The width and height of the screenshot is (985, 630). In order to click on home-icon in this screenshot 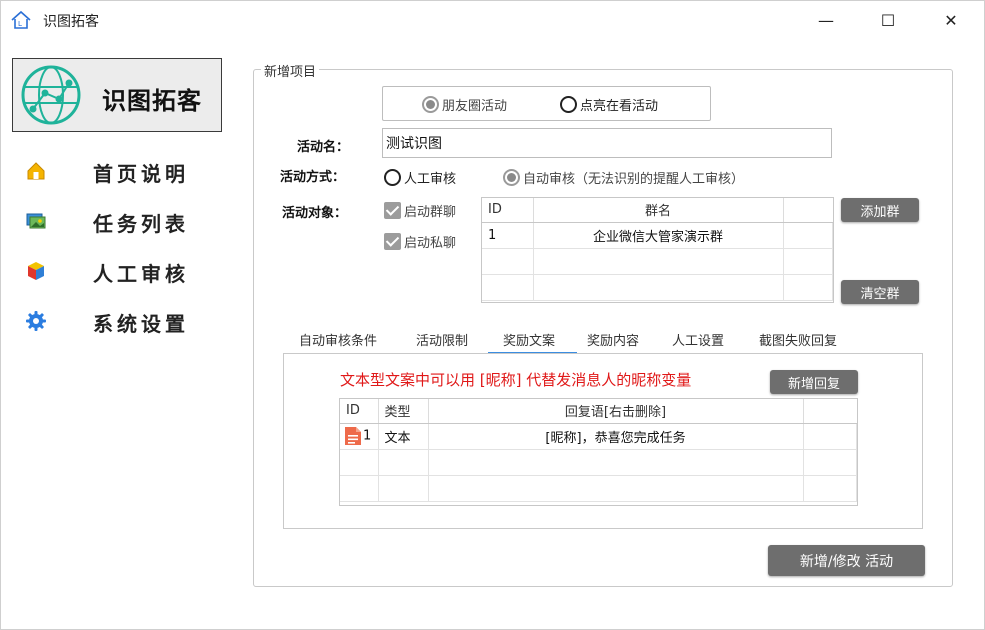, I will do `click(36, 171)`.